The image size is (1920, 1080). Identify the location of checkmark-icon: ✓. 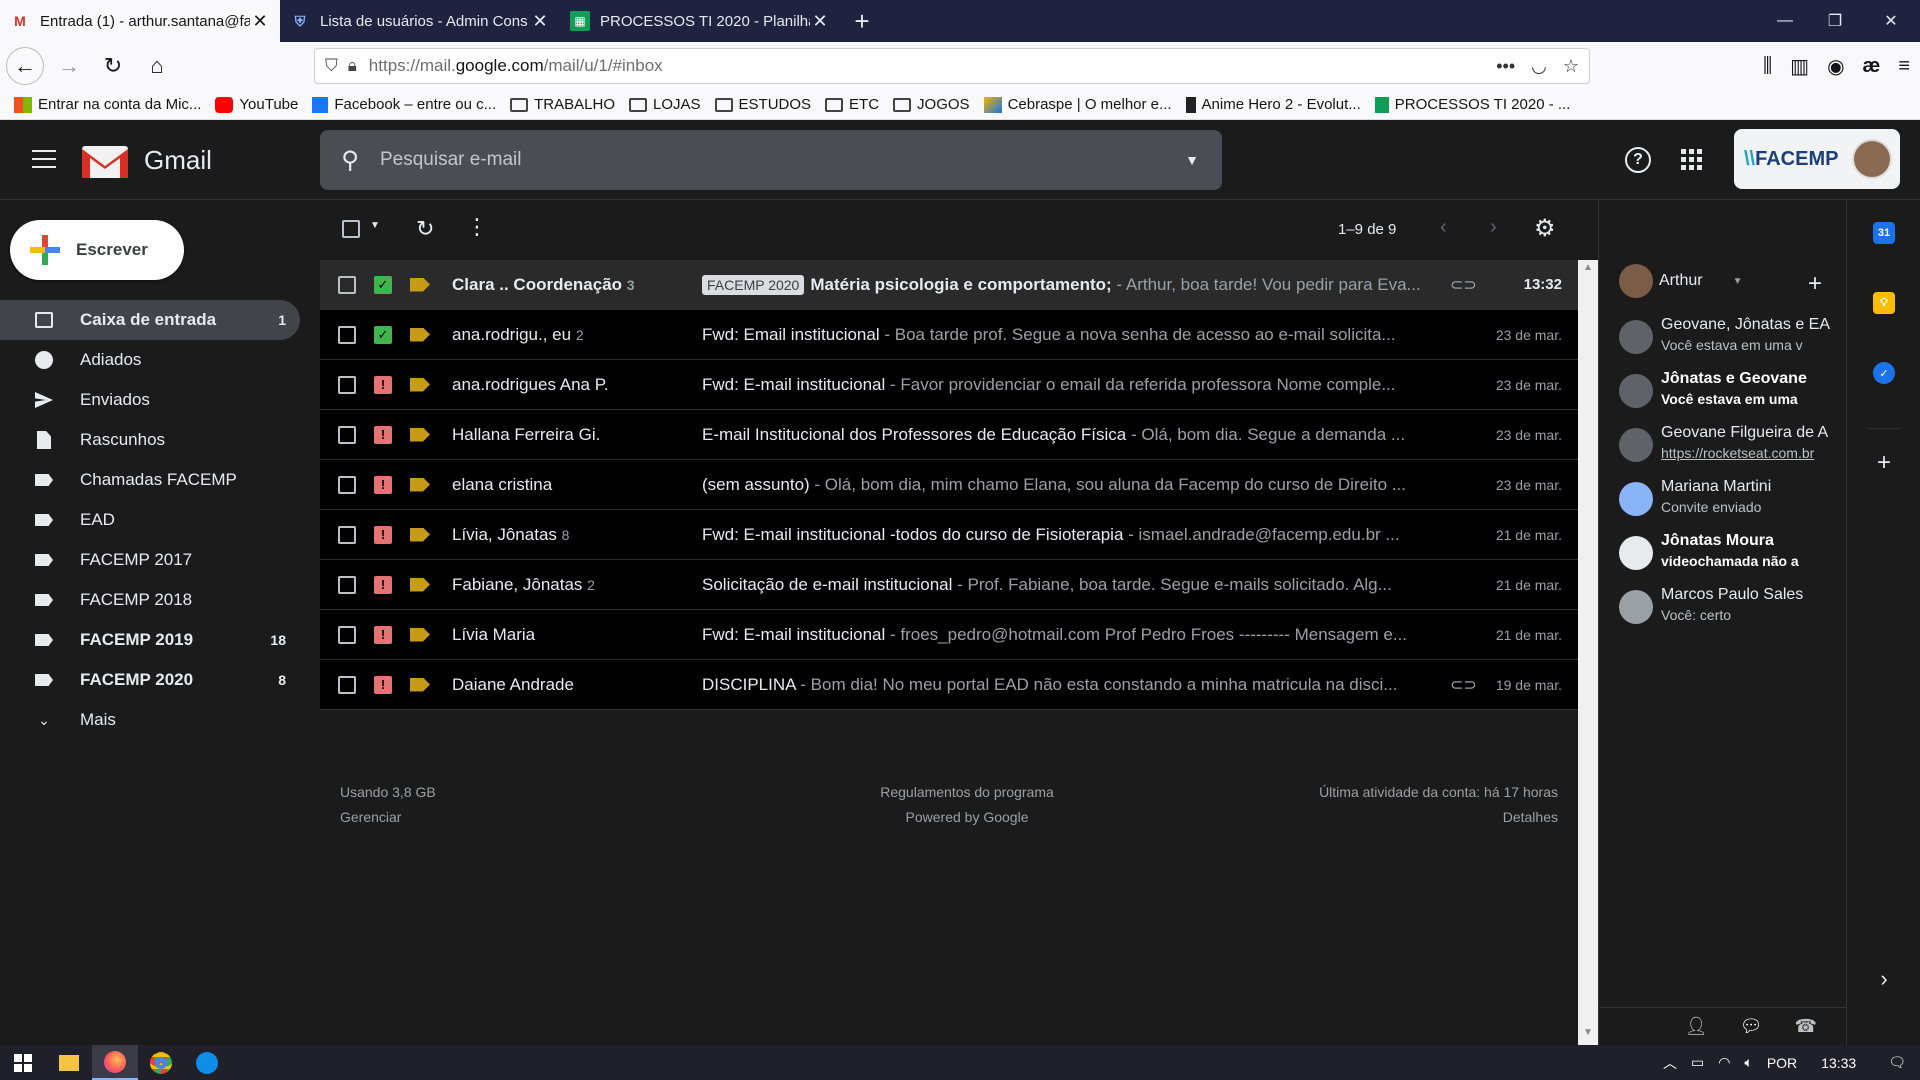
(383, 284).